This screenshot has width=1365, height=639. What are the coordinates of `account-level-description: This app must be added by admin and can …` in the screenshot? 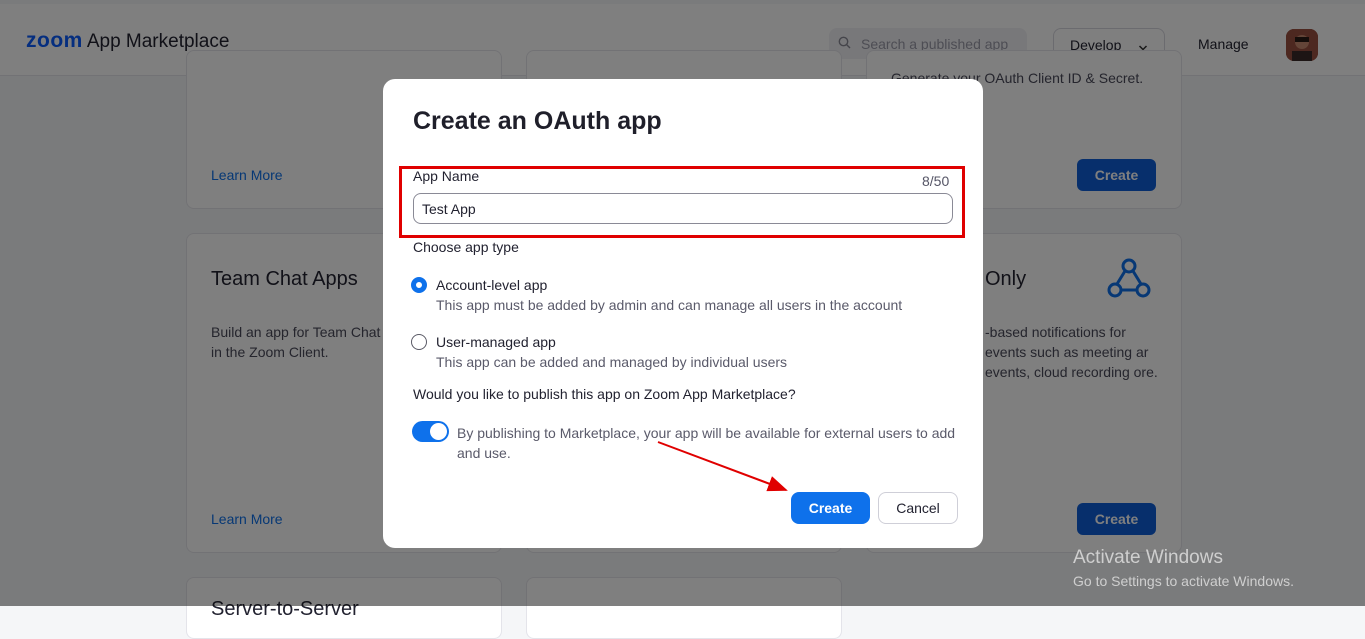 It's located at (669, 305).